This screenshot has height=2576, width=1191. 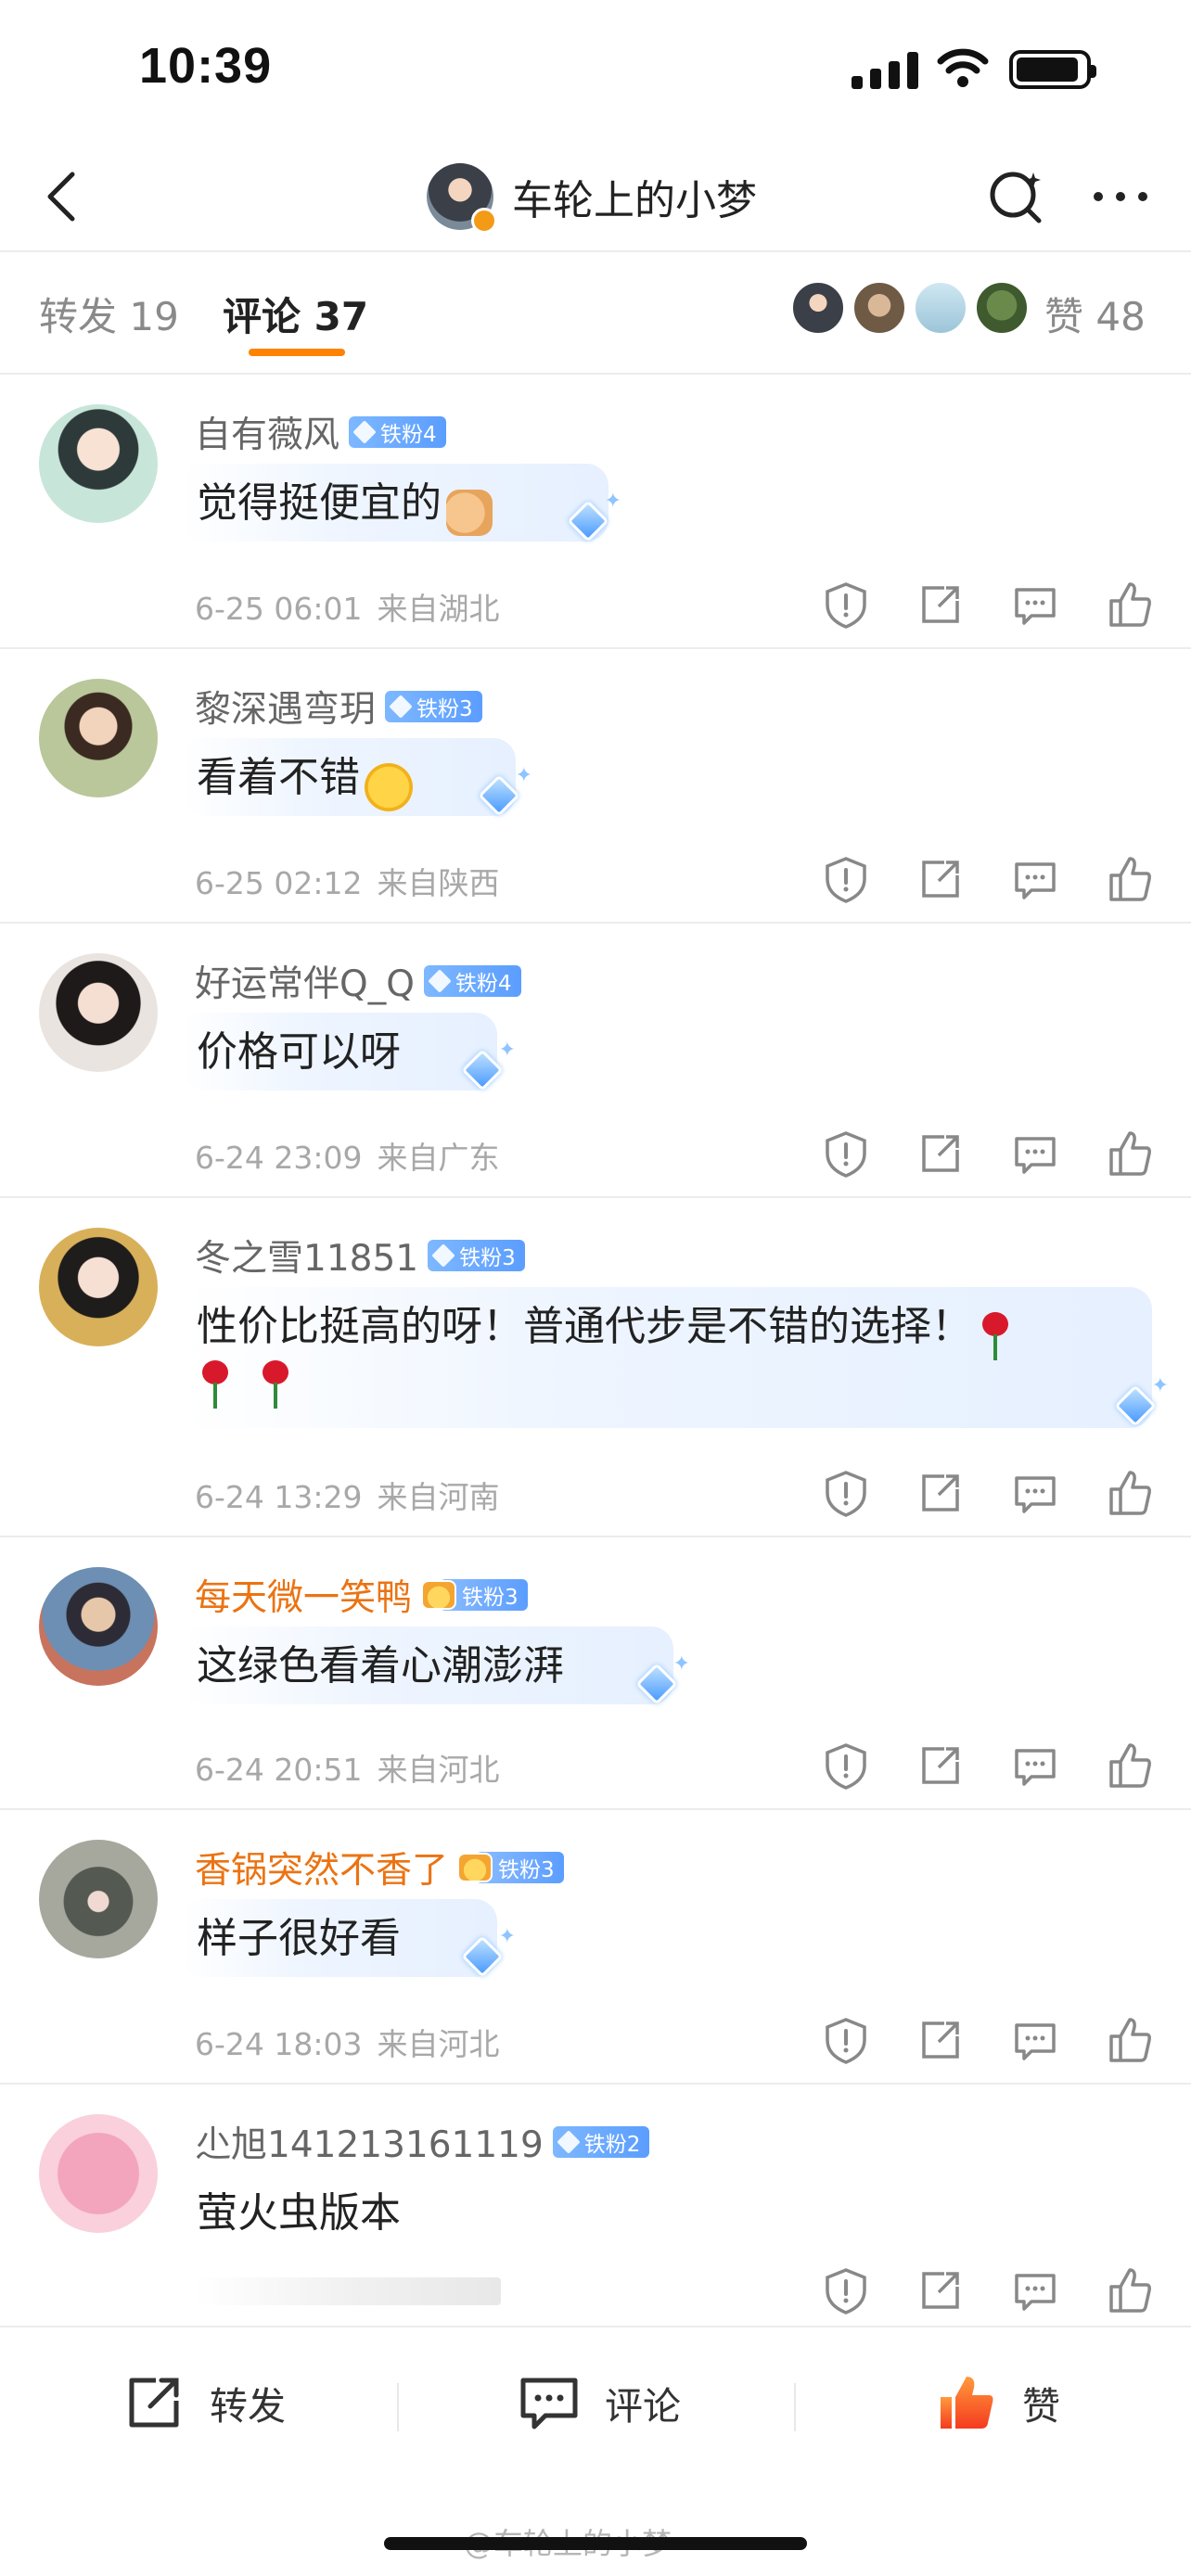 I want to click on comment-meta: 6-24 20:51 来自河北, so click(x=347, y=1770).